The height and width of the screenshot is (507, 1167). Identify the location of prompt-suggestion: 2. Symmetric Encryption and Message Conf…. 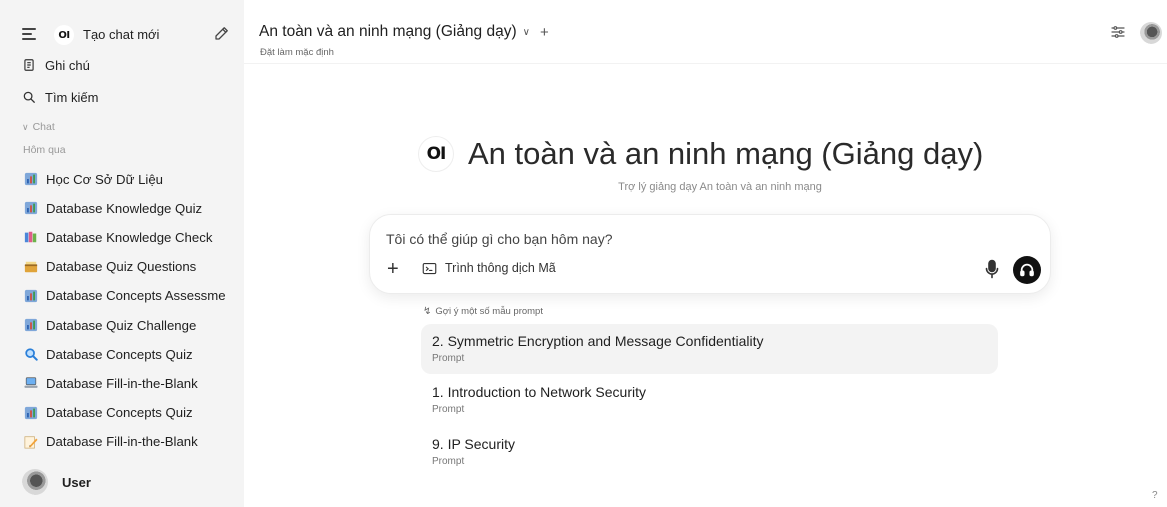
(709, 349).